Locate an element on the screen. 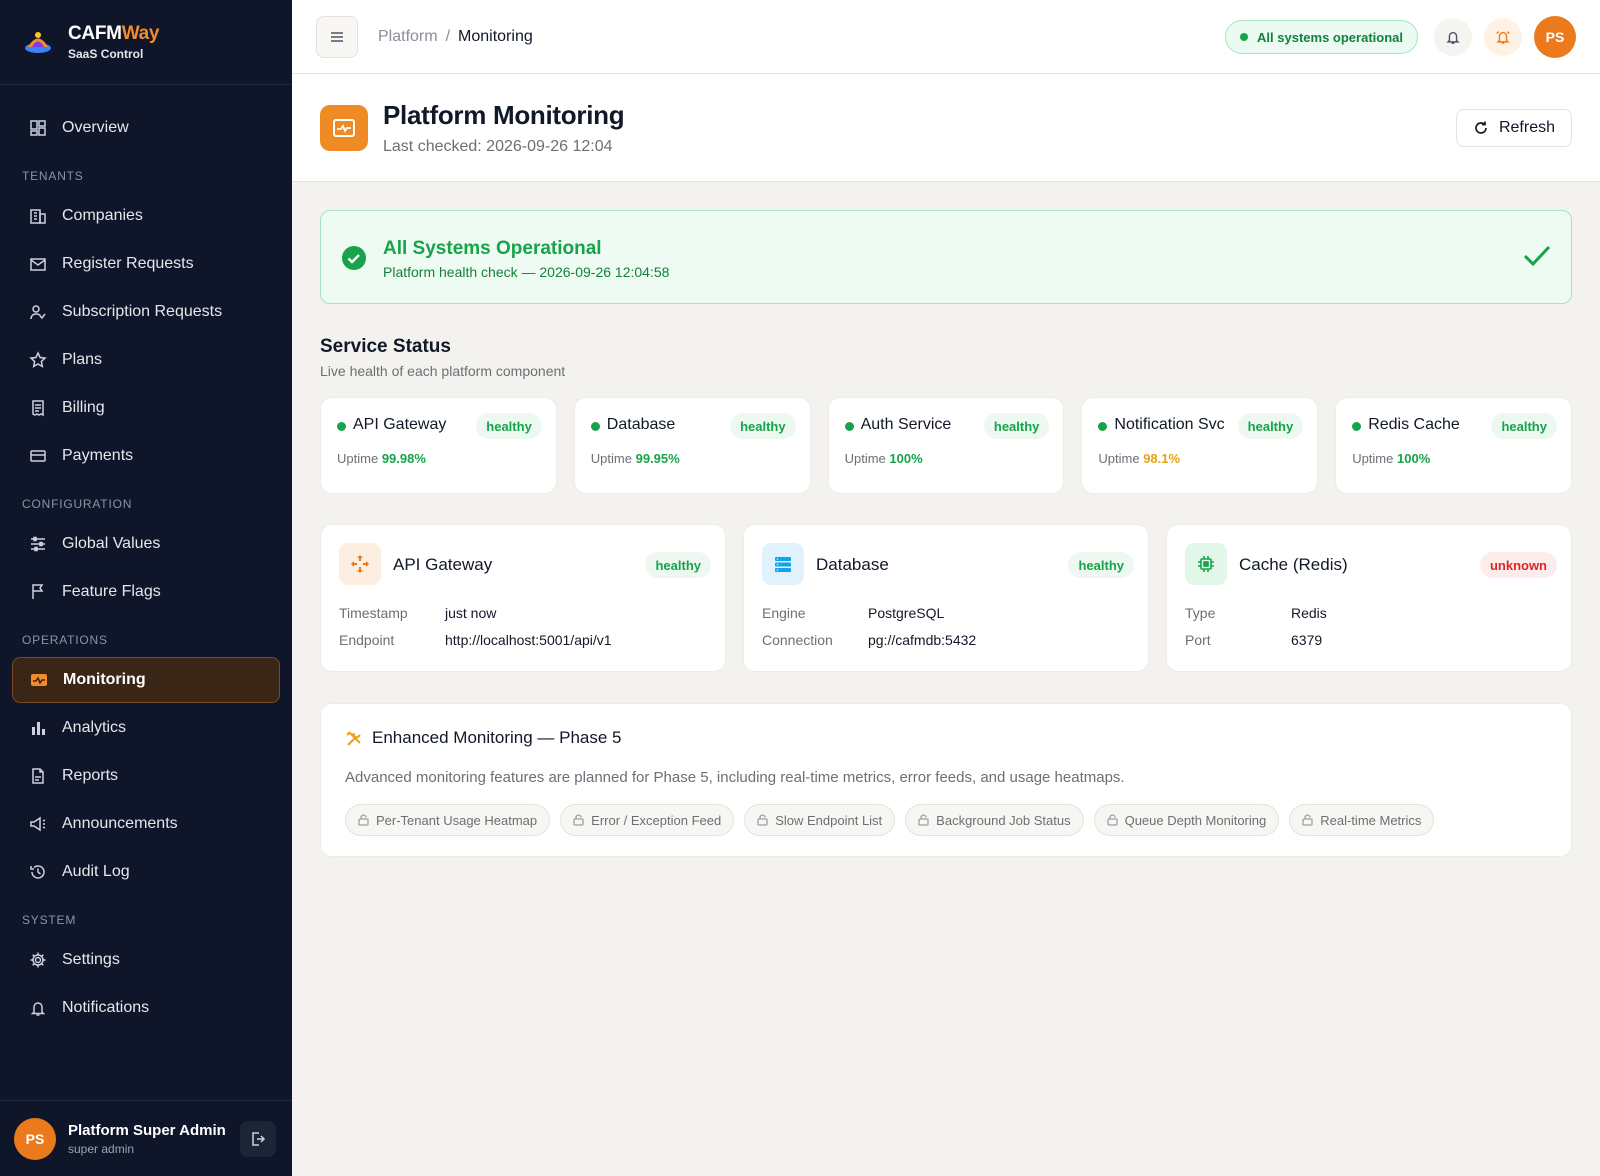 This screenshot has height=1176, width=1600. menu-toggle-button is located at coordinates (337, 36).